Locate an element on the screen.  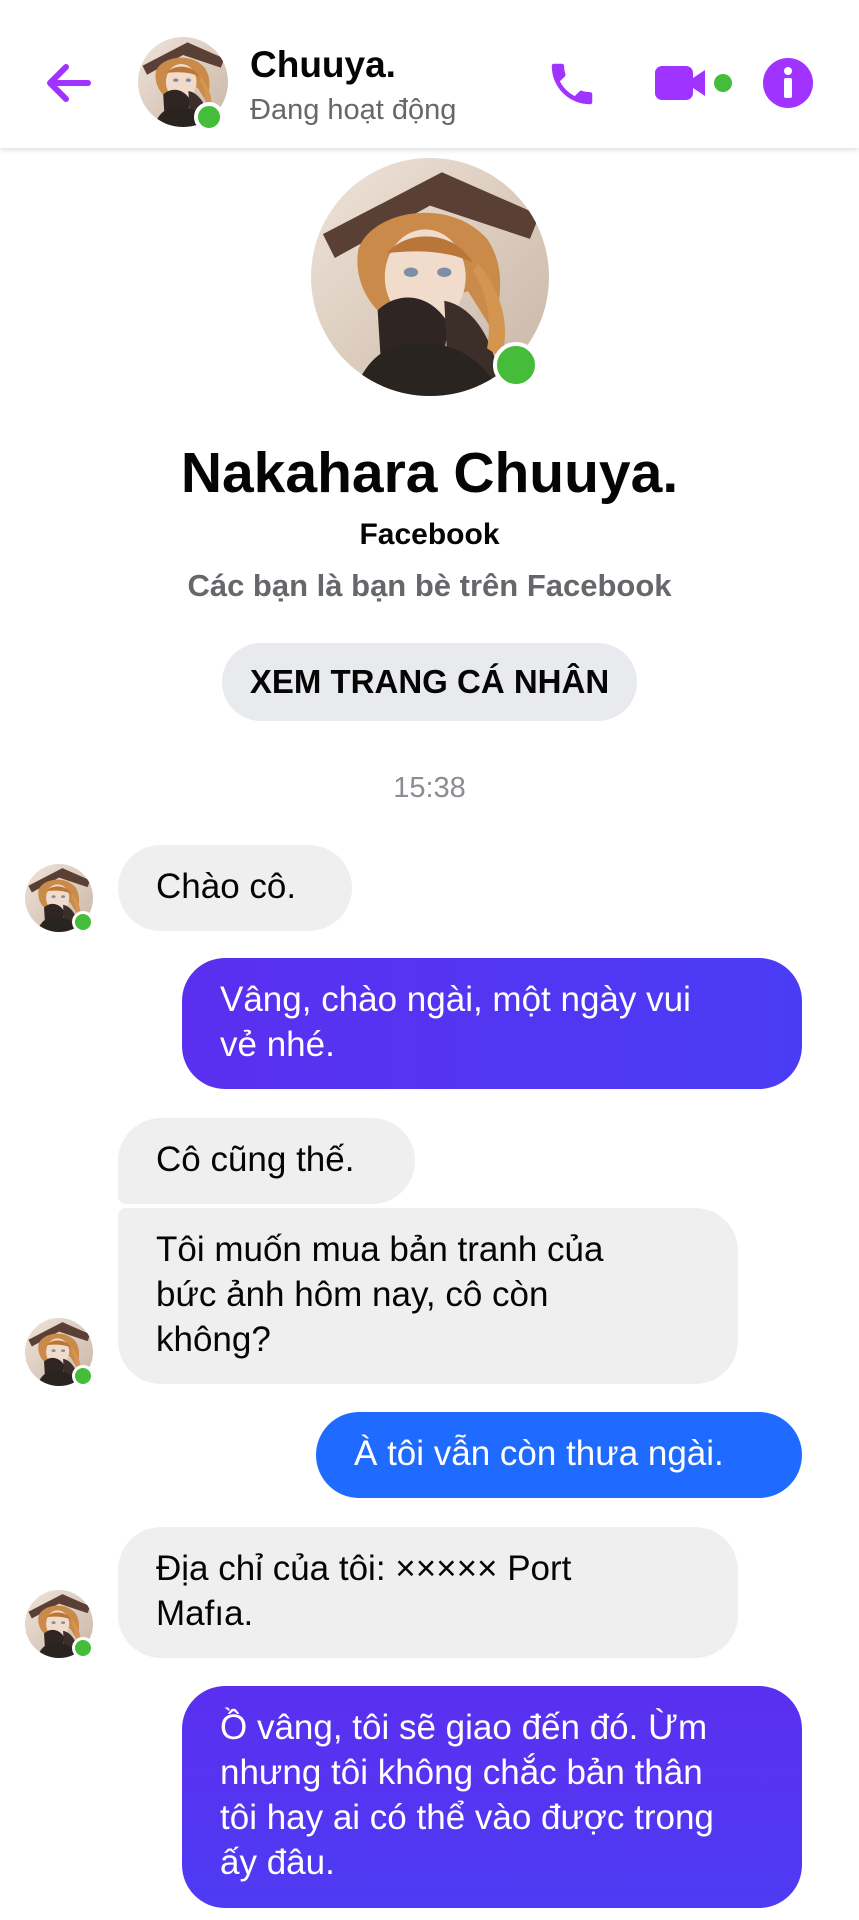
info-icon is located at coordinates (788, 83).